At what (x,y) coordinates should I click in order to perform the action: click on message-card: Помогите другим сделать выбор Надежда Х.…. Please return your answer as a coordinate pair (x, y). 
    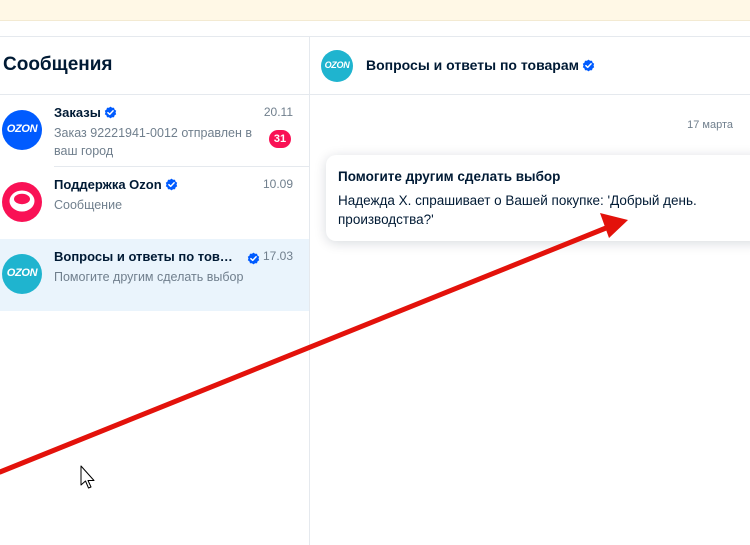
    Looking at the image, I should click on (538, 198).